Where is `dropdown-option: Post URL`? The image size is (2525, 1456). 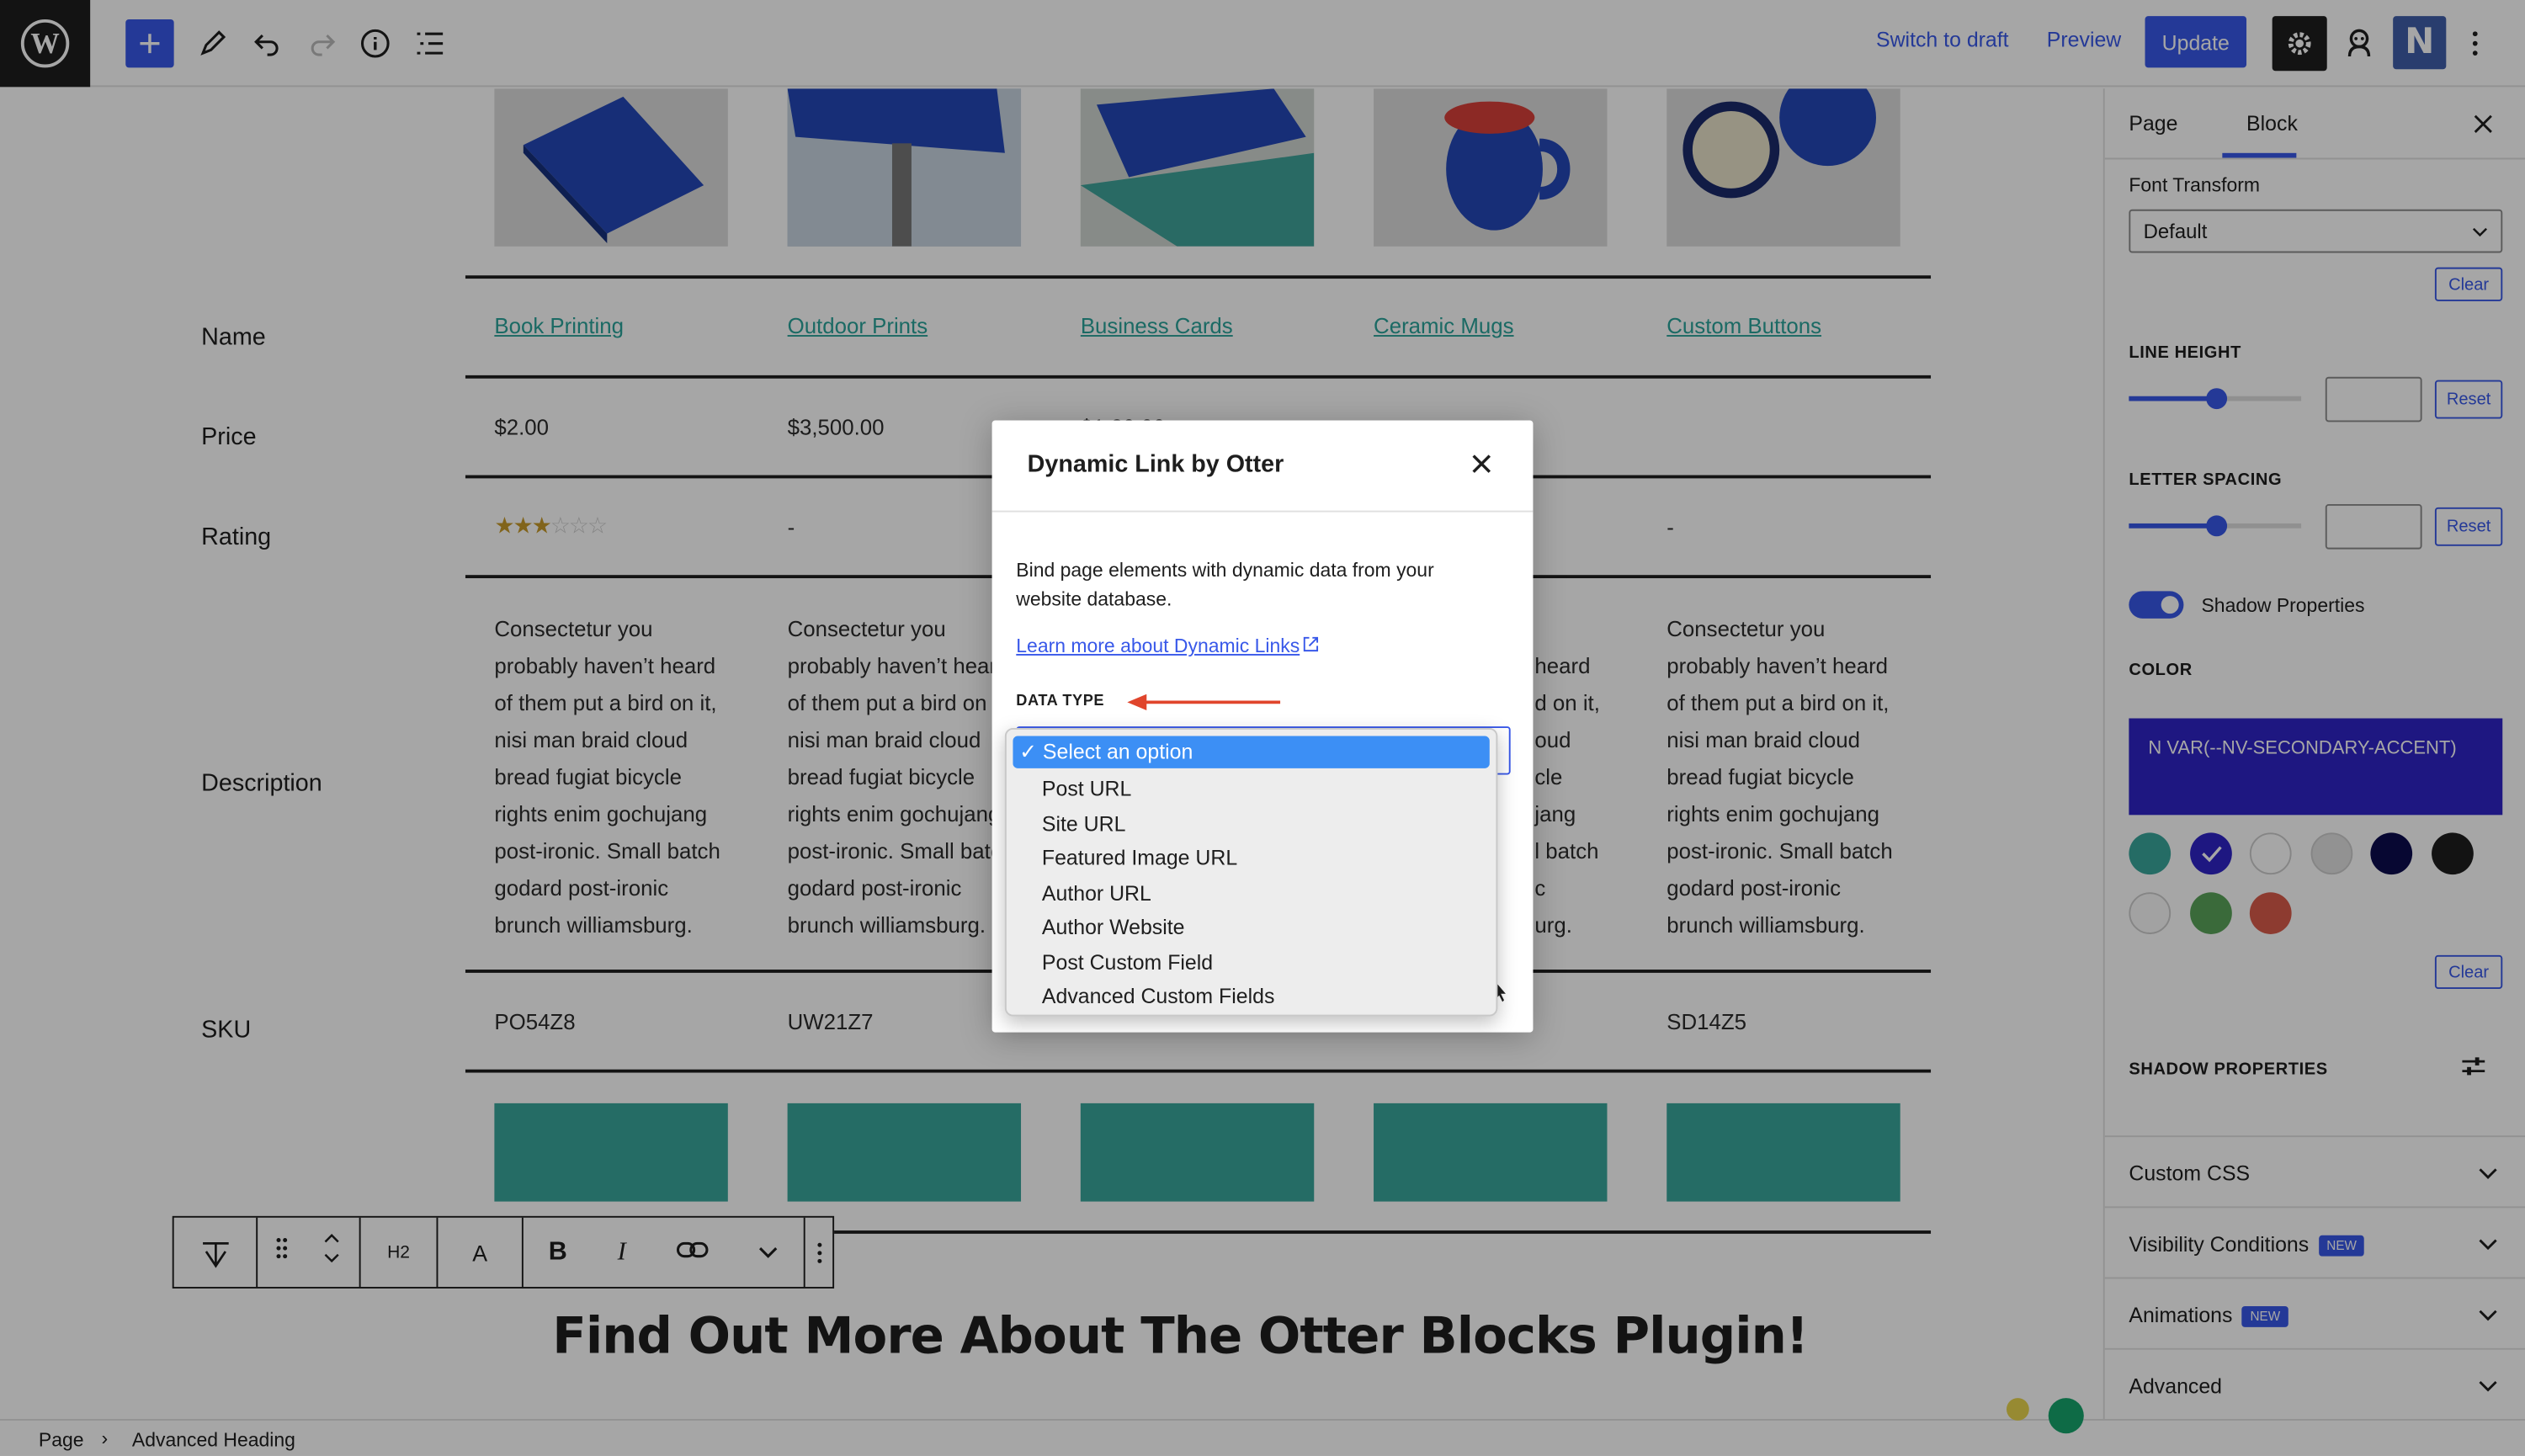 dropdown-option: Post URL is located at coordinates (1086, 788).